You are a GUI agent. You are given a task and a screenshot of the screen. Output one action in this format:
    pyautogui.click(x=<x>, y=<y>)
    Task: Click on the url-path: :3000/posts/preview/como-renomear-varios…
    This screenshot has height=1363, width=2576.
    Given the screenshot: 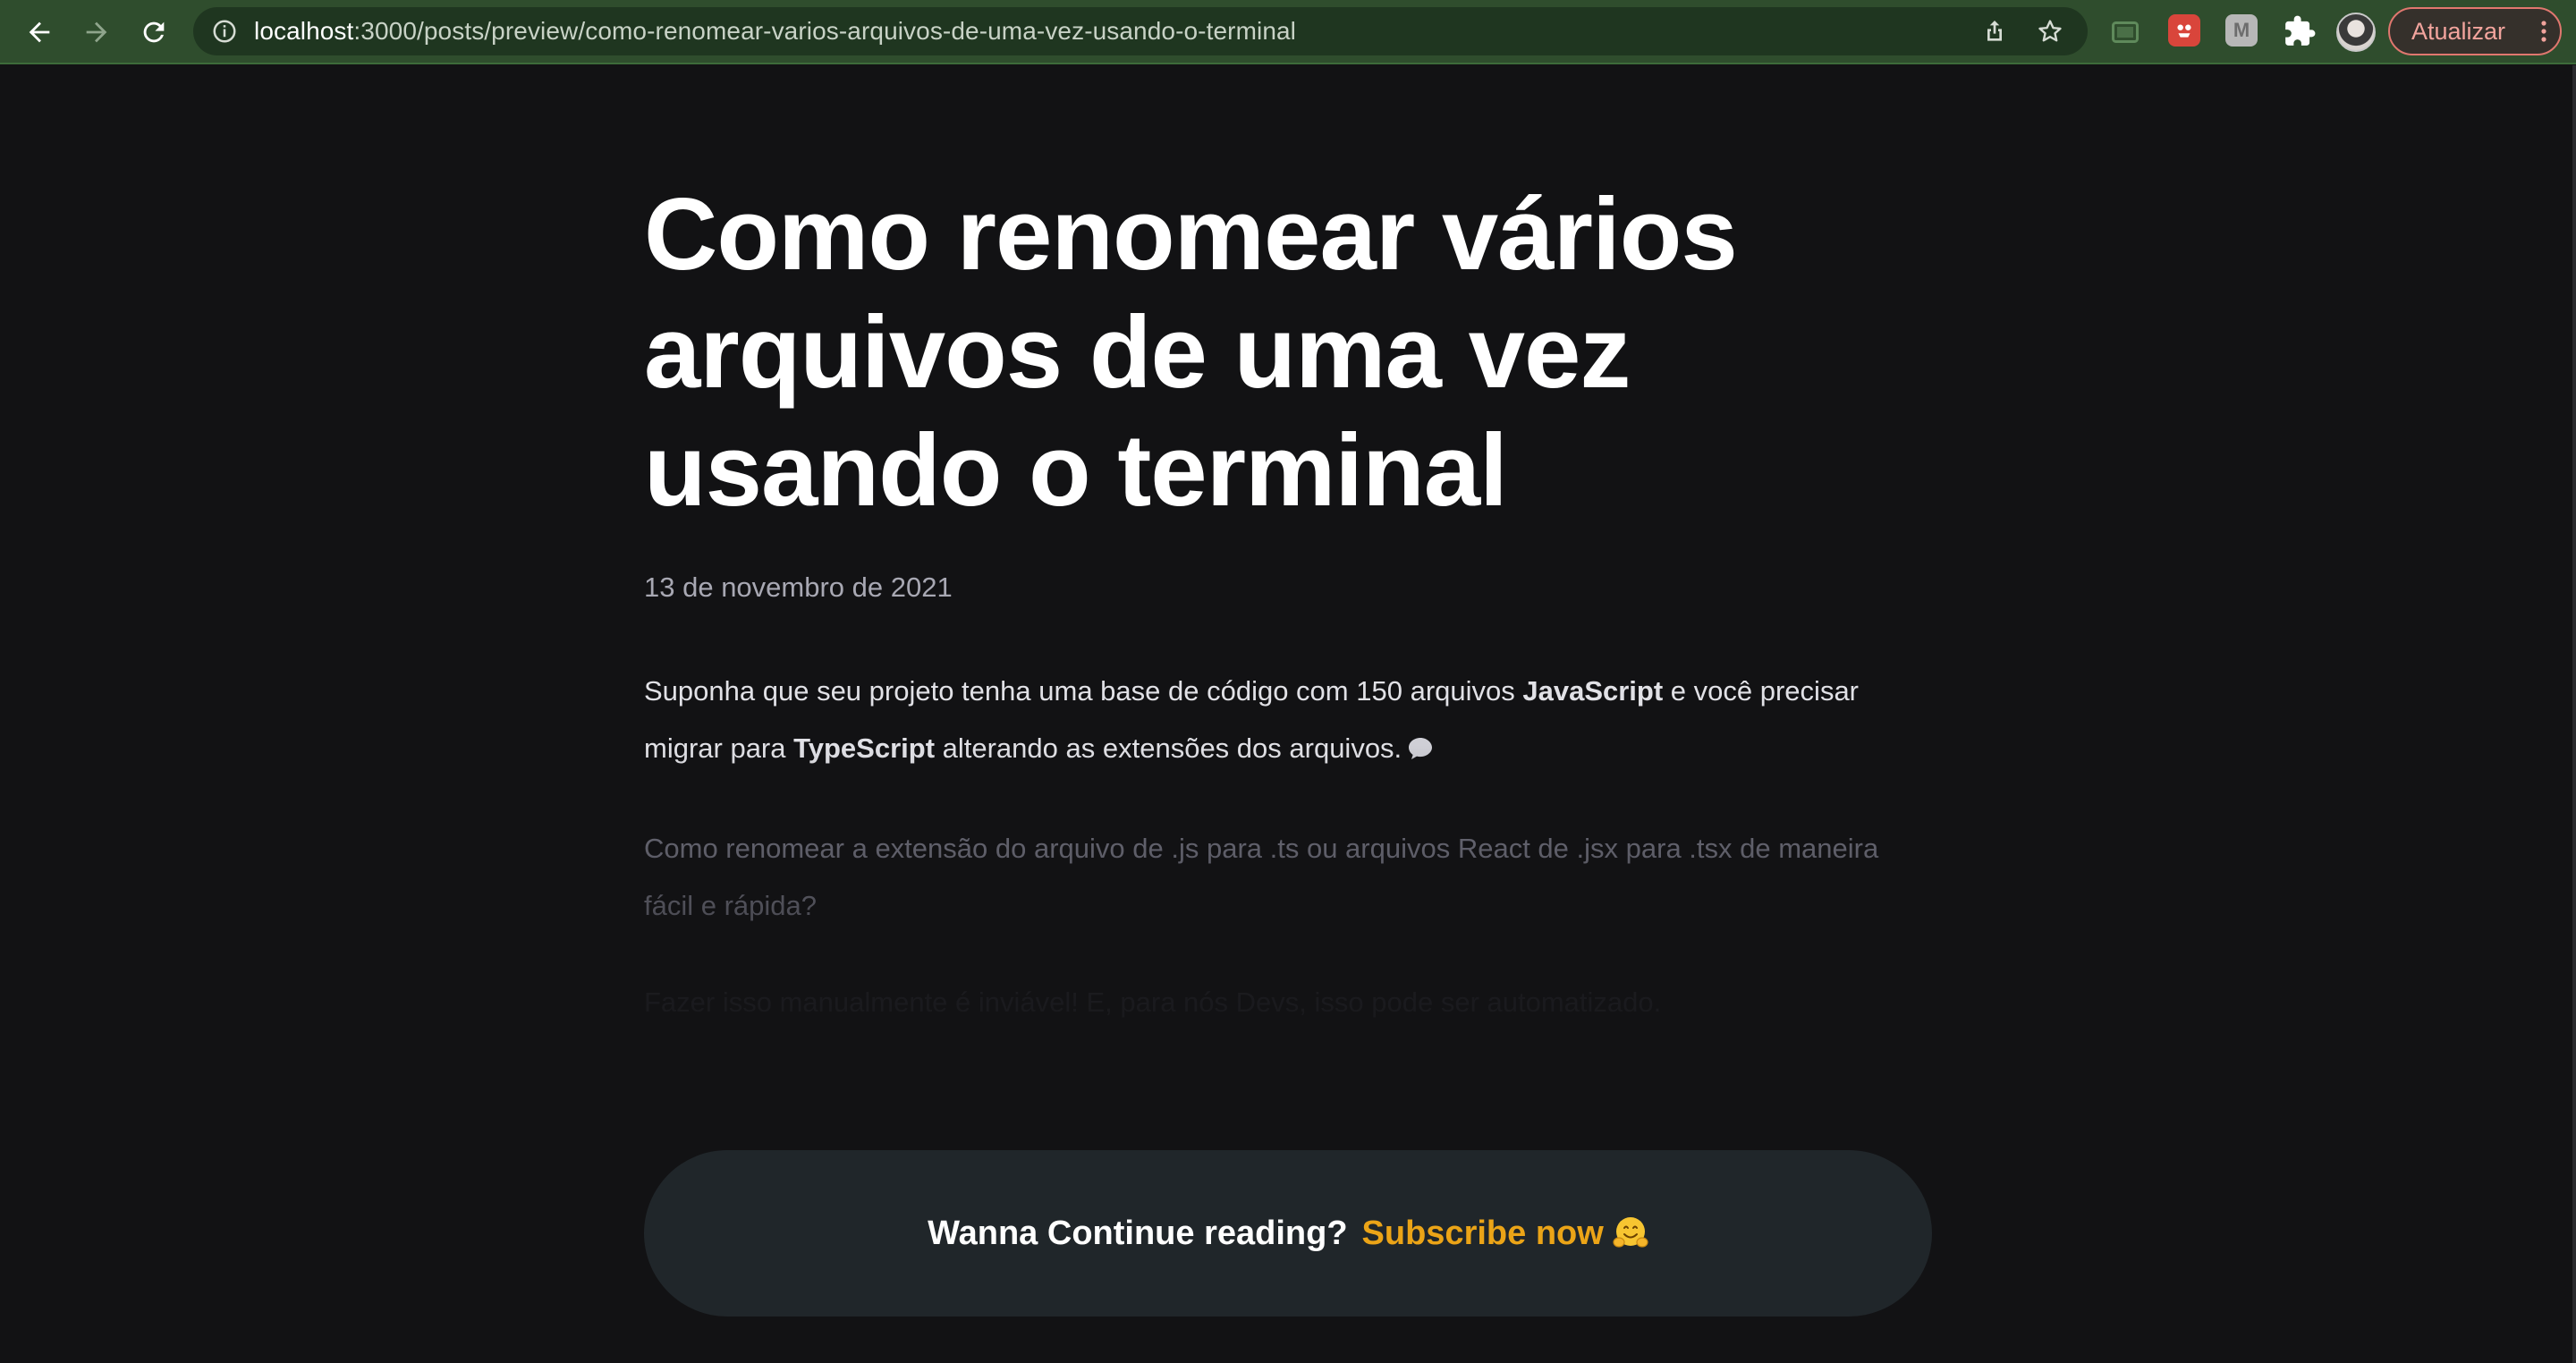 What is the action you would take?
    pyautogui.click(x=824, y=31)
    